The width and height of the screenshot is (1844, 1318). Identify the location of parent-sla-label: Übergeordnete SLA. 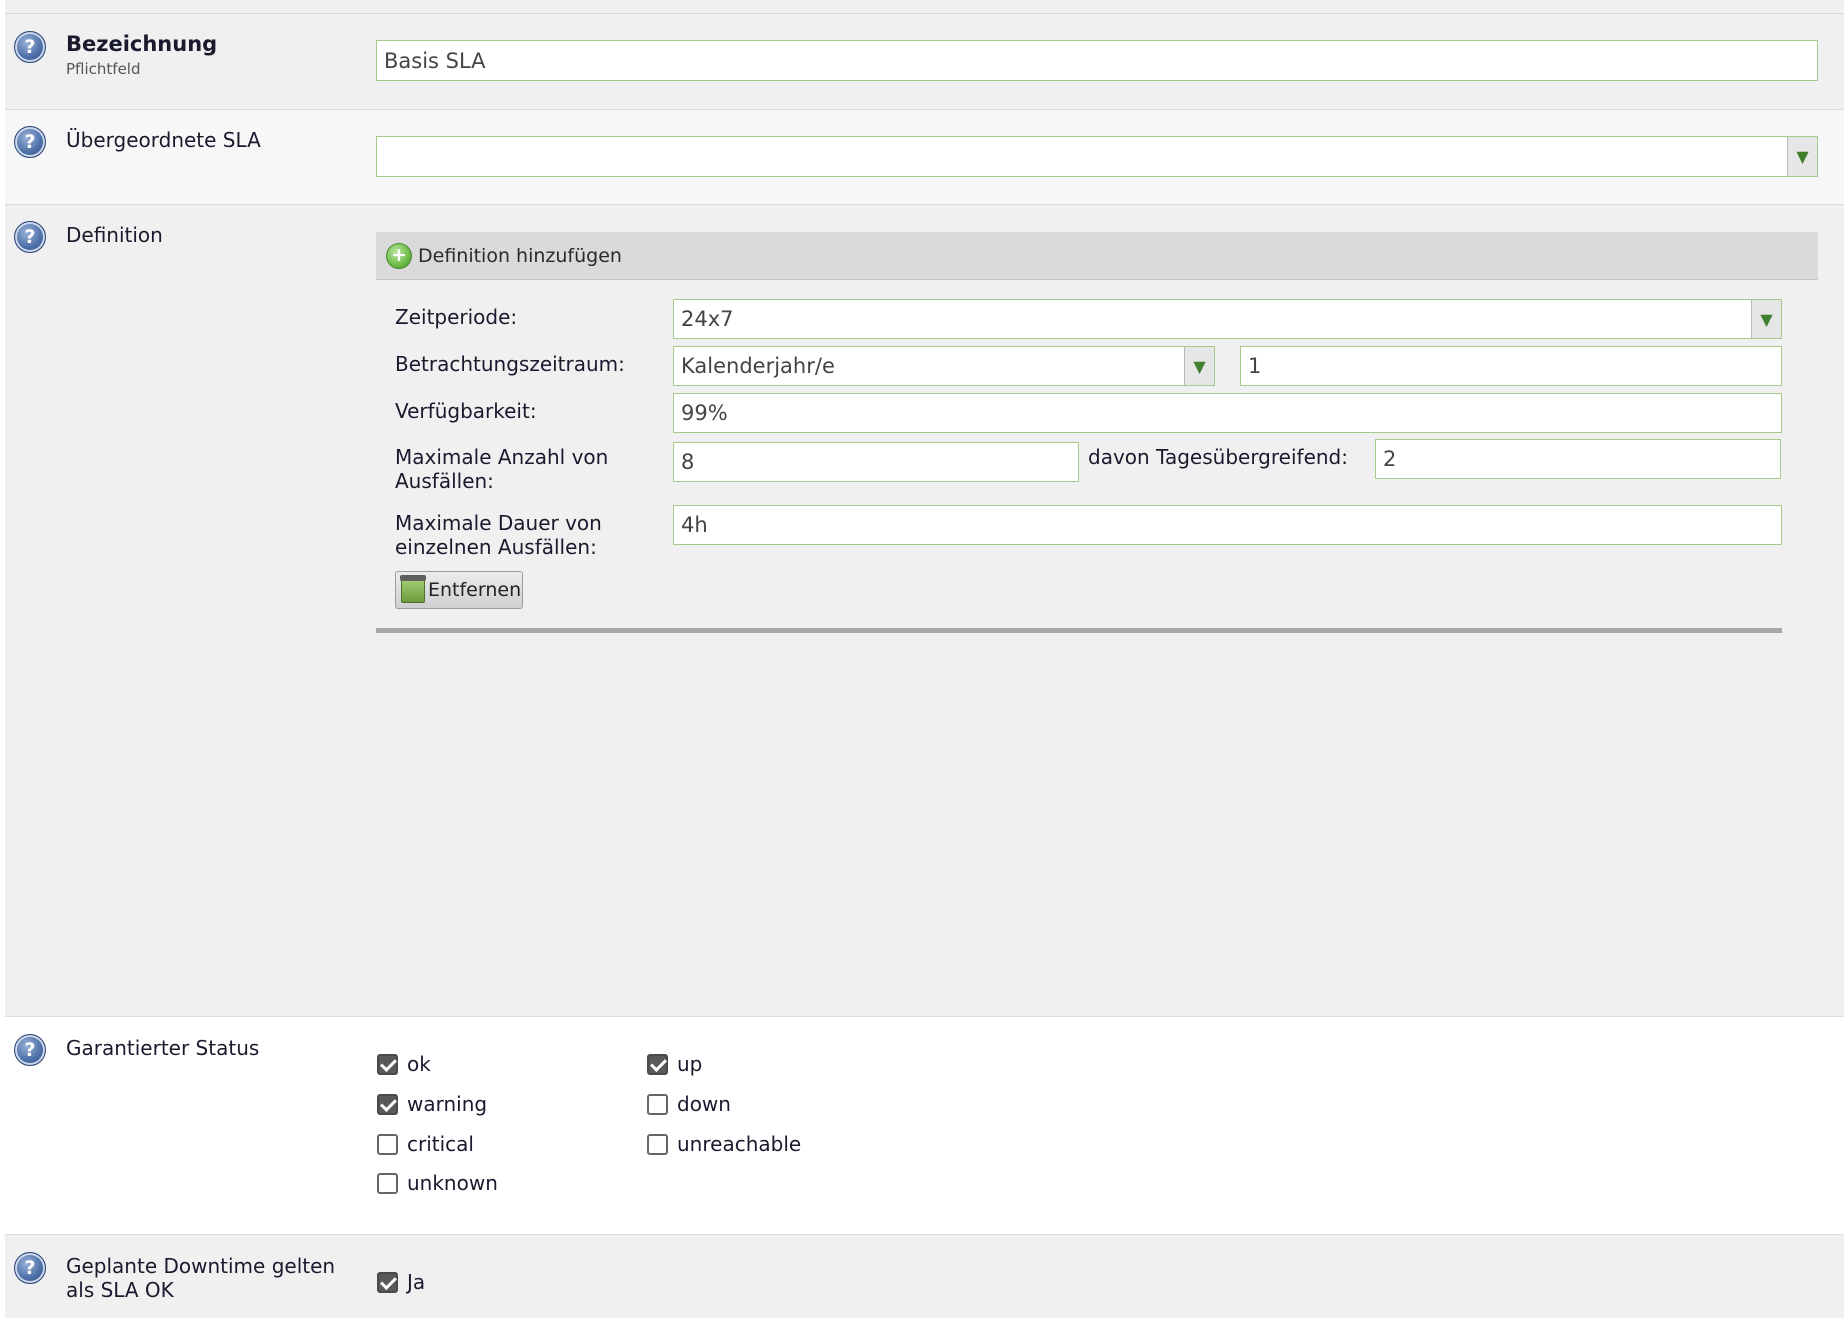
(163, 140).